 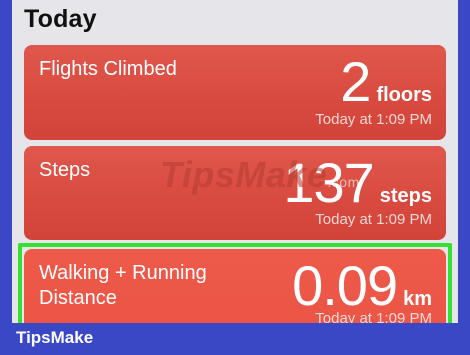 I want to click on watermark: TipsMake.com, so click(x=260, y=175).